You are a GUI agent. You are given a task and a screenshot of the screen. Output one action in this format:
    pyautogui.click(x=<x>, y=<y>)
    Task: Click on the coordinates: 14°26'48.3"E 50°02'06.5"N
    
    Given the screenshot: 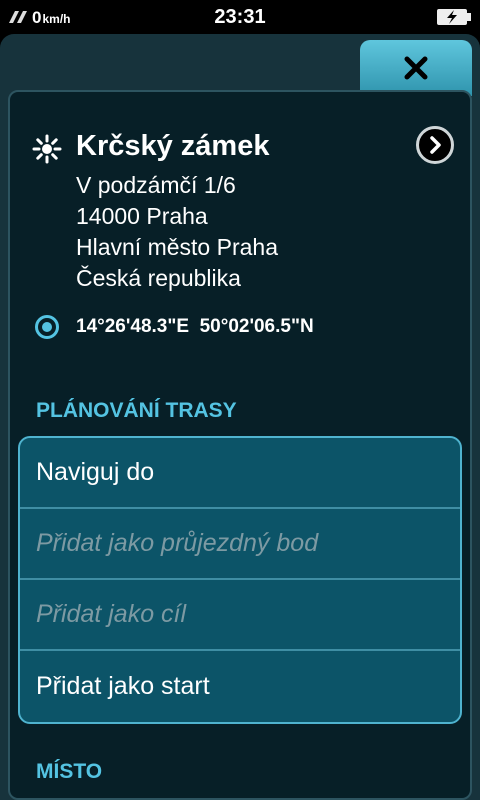 What is the action you would take?
    pyautogui.click(x=195, y=326)
    